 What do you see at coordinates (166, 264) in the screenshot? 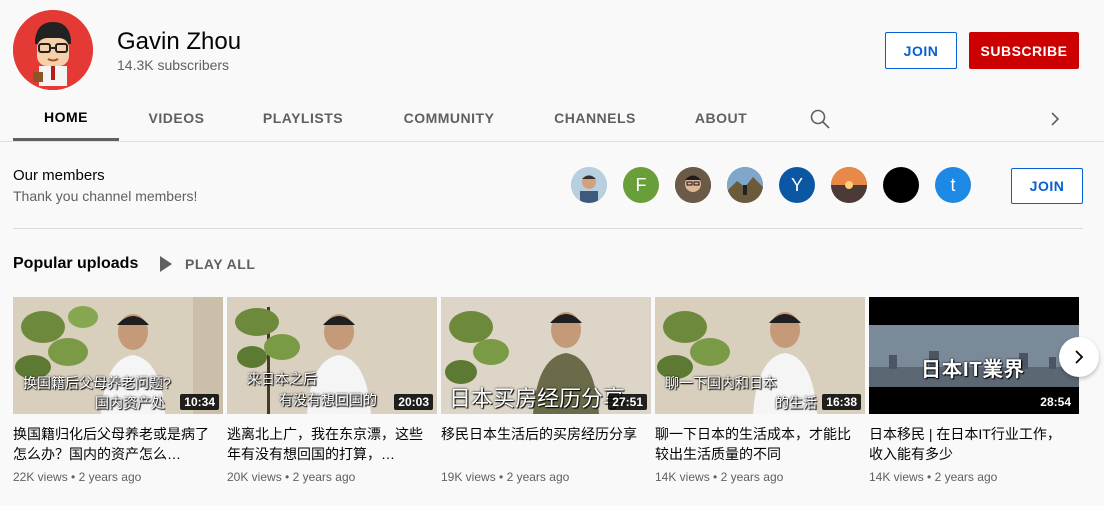
I see `play-icon` at bounding box center [166, 264].